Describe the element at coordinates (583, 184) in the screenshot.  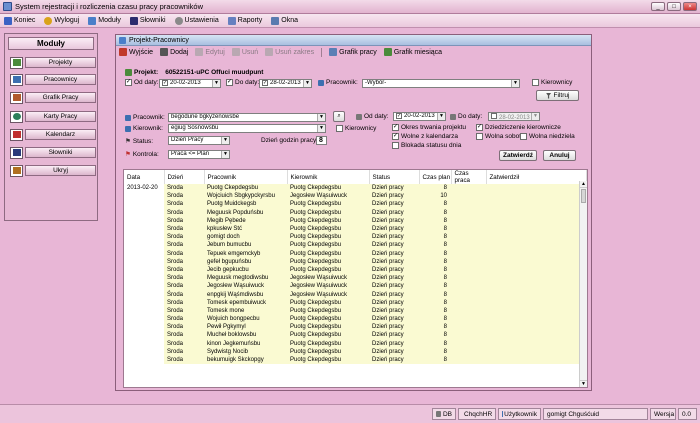
I see `scroll-up-arrow: ▲` at that location.